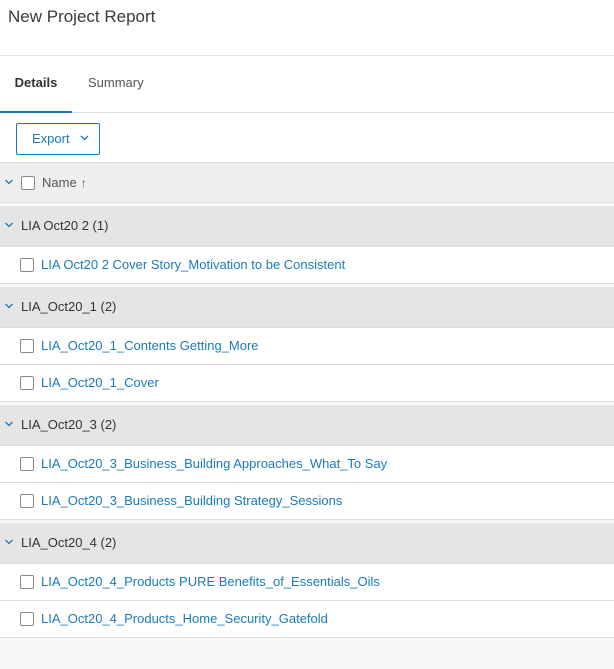 This screenshot has height=669, width=614. What do you see at coordinates (307, 543) in the screenshot?
I see `group-row: LIA_Oct20_4 (2)` at bounding box center [307, 543].